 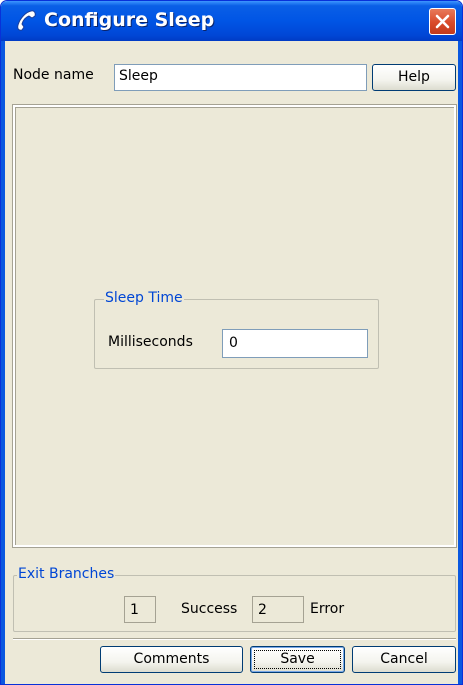 I want to click on milliseconds-input: 0, so click(x=295, y=343).